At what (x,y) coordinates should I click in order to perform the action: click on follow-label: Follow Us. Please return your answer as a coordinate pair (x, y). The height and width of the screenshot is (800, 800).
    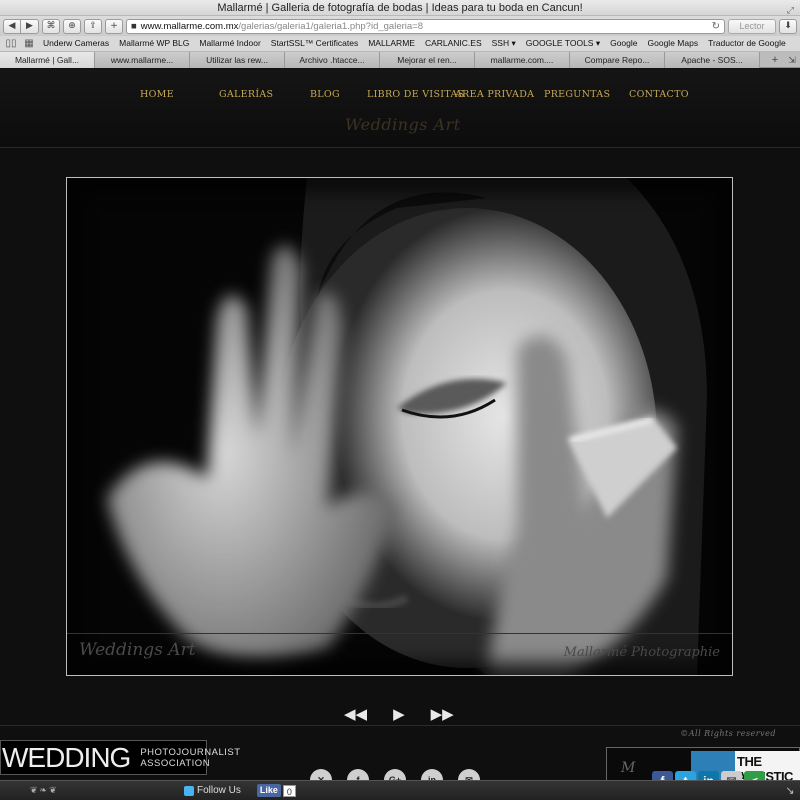
    Looking at the image, I should click on (219, 790).